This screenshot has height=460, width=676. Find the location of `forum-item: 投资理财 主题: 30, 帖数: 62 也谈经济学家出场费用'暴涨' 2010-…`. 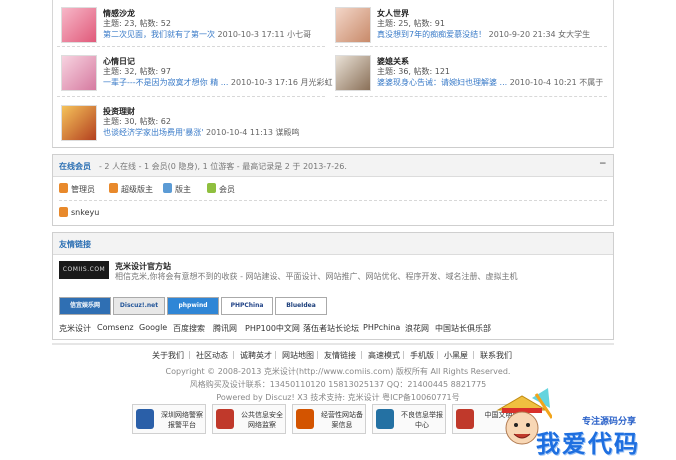

forum-item: 投资理财 主题: 30, 帖数: 62 也谈经济学家出场费用'暴涨' 2010-… is located at coordinates (192, 122).